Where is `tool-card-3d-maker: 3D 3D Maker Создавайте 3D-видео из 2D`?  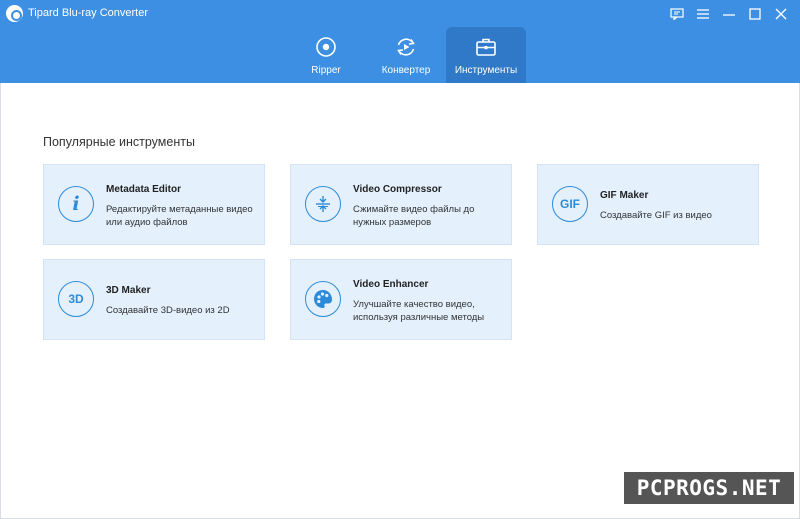 tool-card-3d-maker: 3D 3D Maker Создавайте 3D-видео из 2D is located at coordinates (154, 299).